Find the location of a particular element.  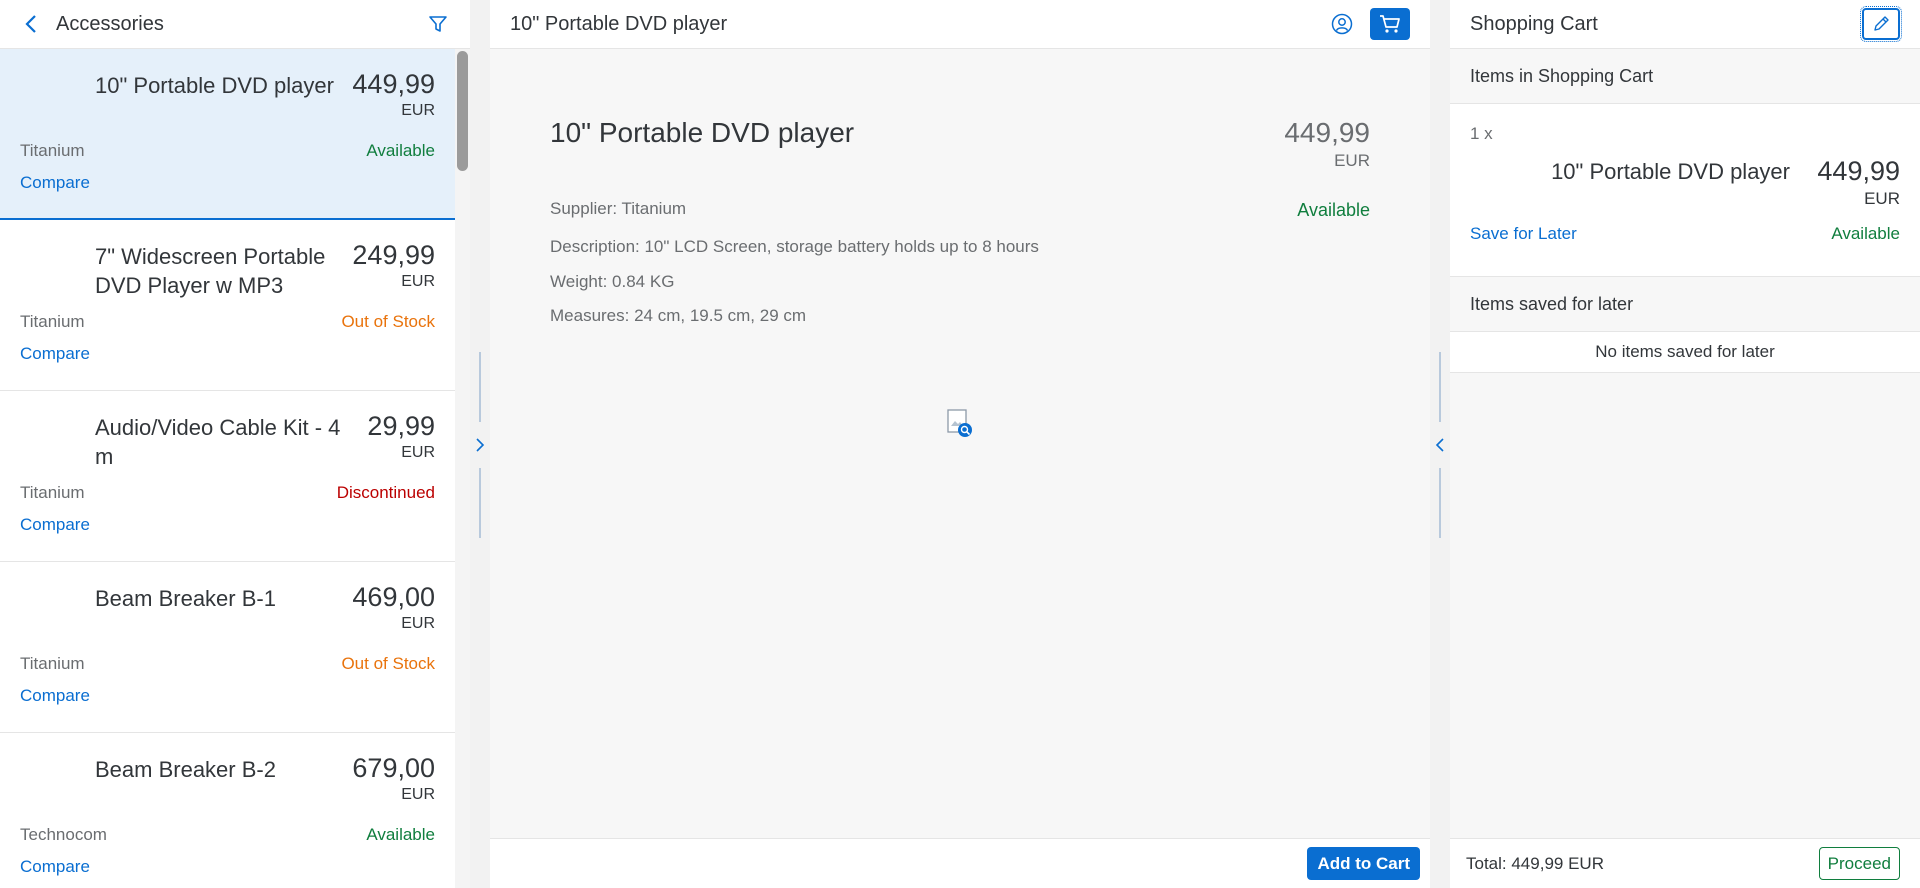

cart-button is located at coordinates (1390, 24).